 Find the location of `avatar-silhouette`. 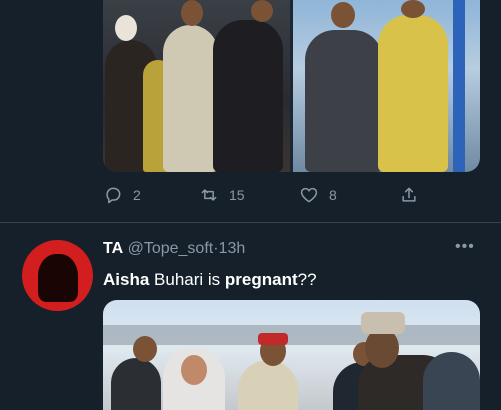

avatar-silhouette is located at coordinates (58, 278).